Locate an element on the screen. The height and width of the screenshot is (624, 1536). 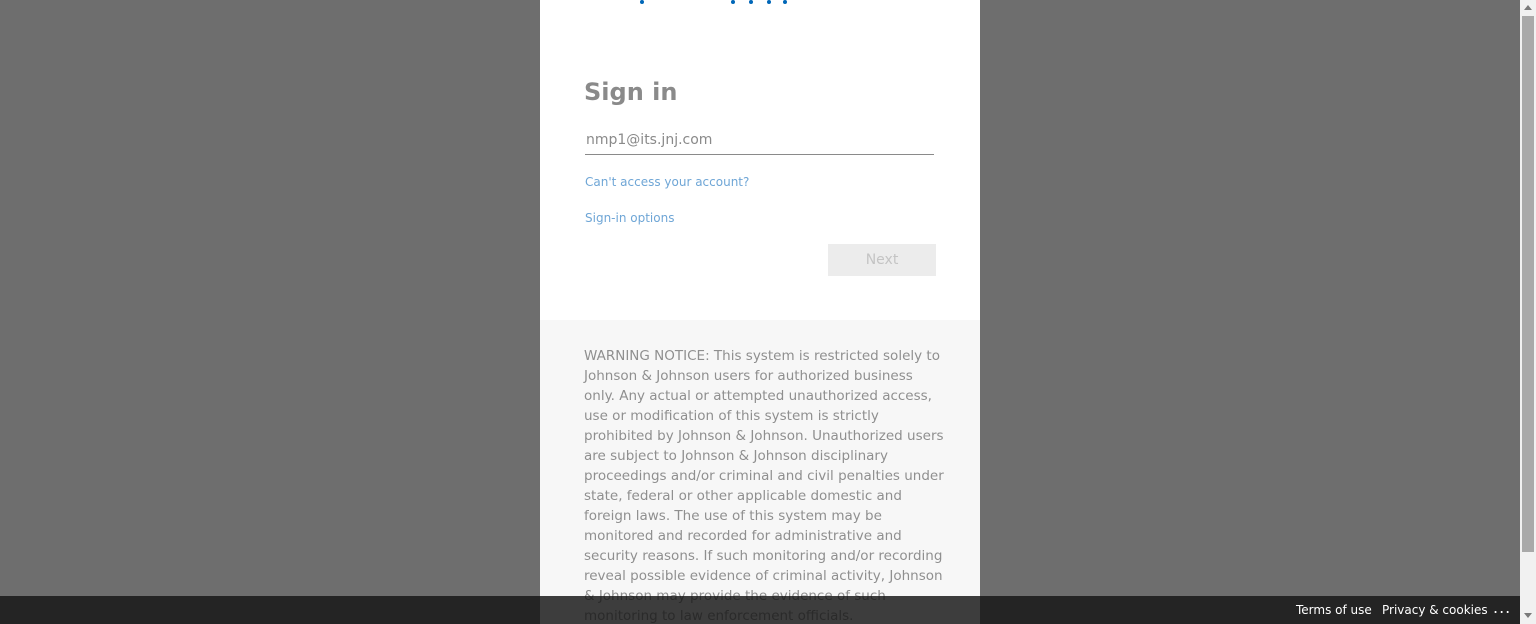
scrollbar-thumb is located at coordinates (1528, 284).